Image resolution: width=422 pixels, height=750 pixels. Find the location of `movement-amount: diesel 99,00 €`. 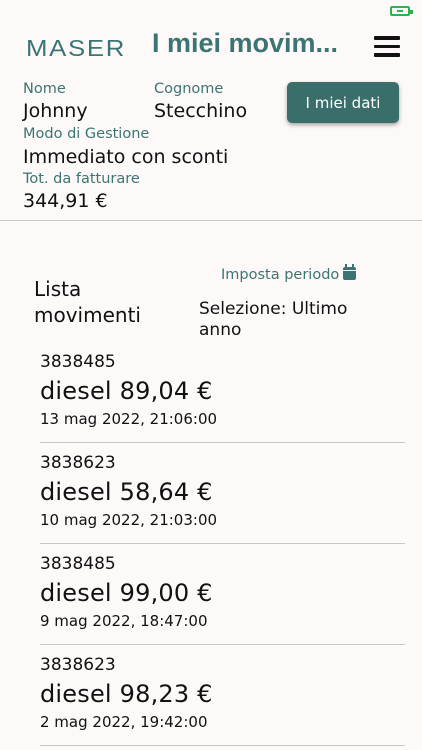

movement-amount: diesel 99,00 € is located at coordinates (126, 593).